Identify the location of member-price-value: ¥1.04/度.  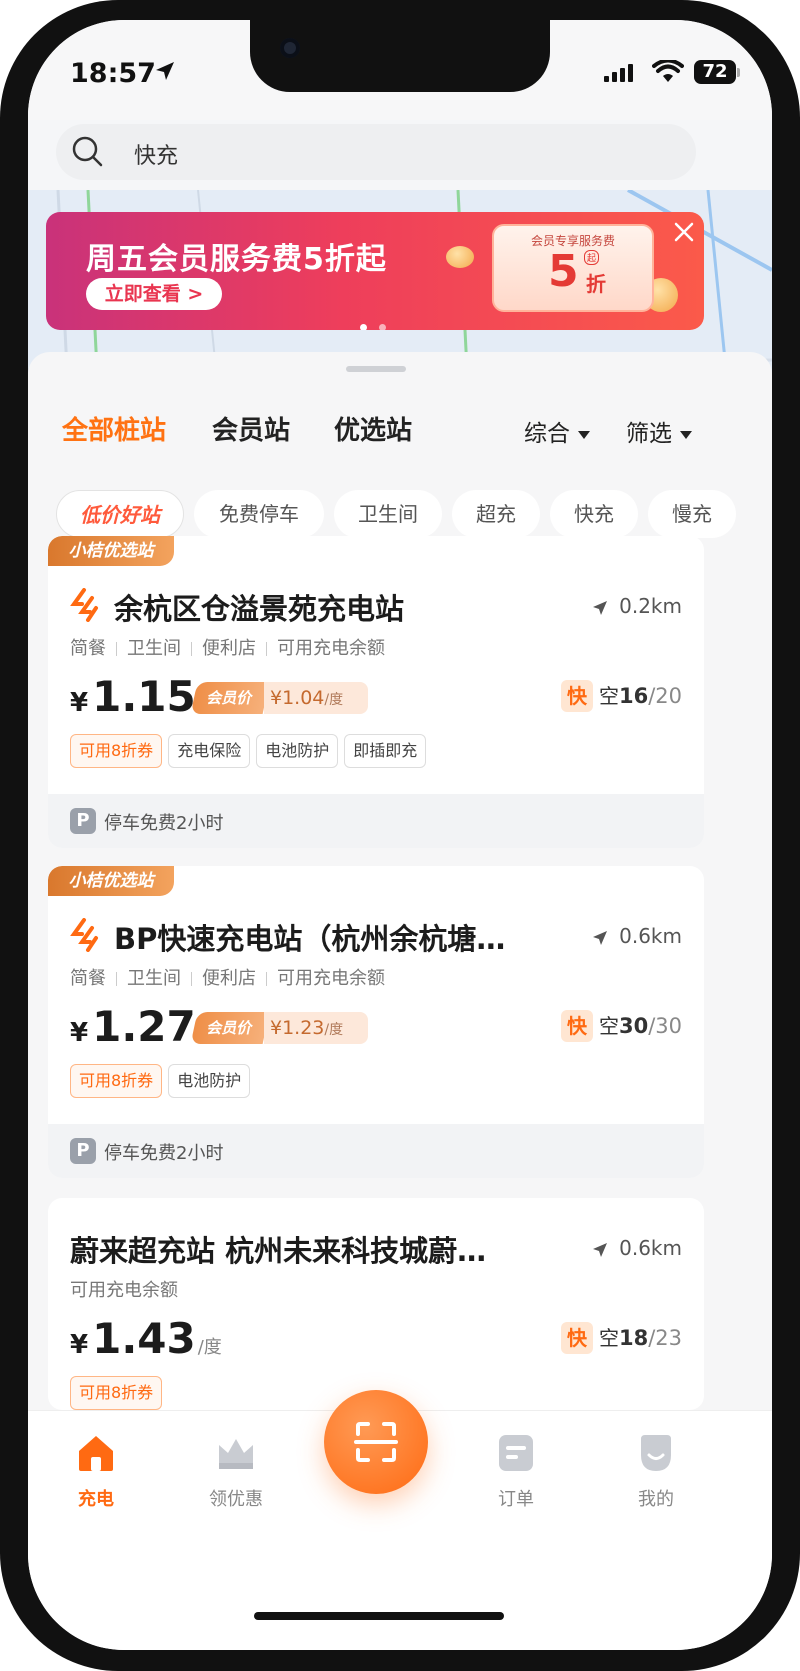
(316, 698).